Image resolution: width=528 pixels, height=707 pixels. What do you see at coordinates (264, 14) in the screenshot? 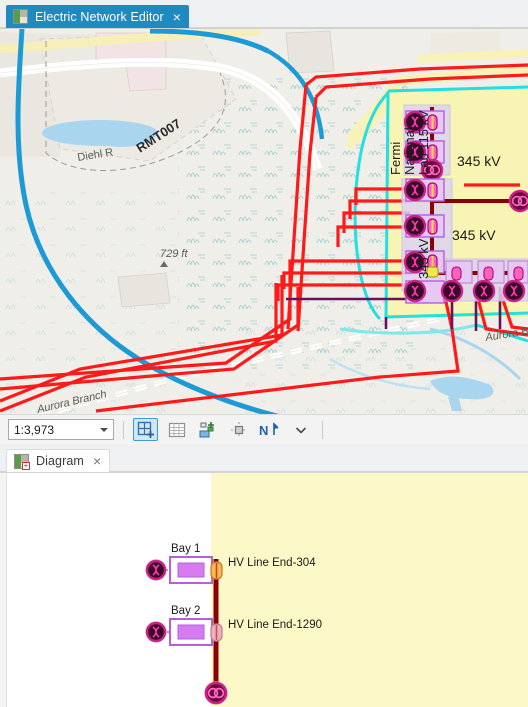
I see `map-tab-strip: Electric Network Editor ×` at bounding box center [264, 14].